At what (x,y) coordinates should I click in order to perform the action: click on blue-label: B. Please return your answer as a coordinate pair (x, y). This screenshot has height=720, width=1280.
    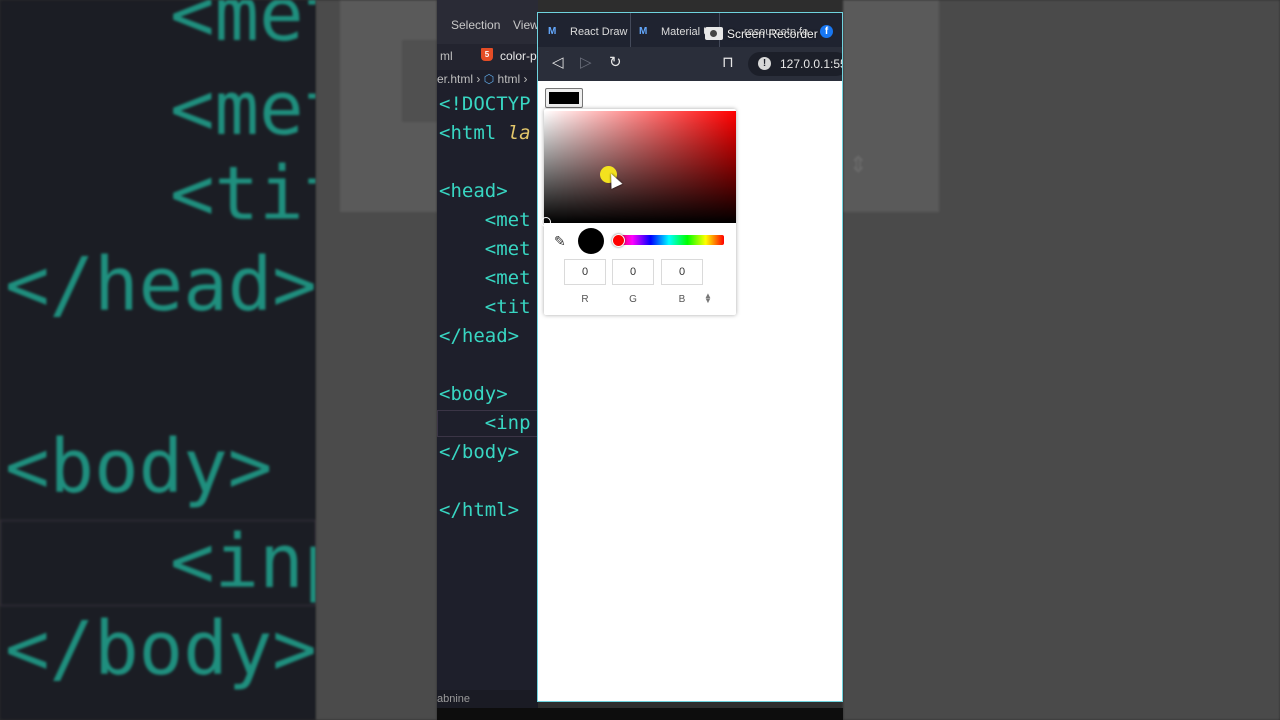
    Looking at the image, I should click on (682, 299).